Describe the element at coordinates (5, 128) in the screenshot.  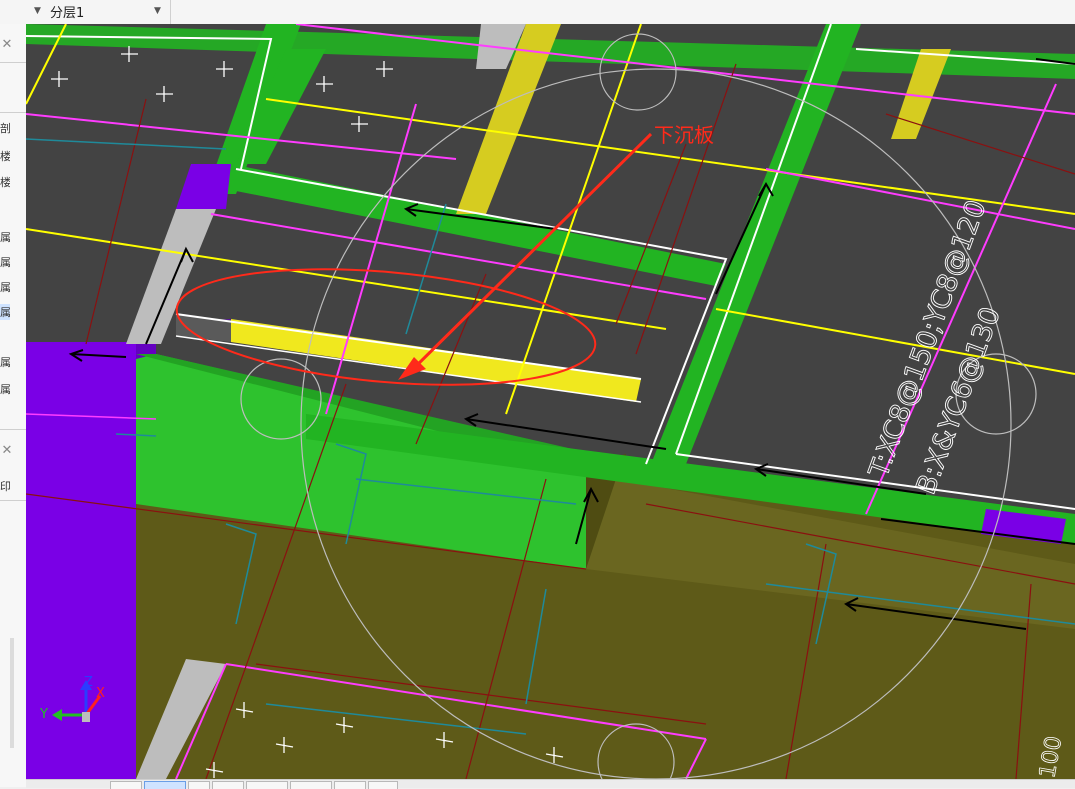
I see `panel-item-label: 剖` at that location.